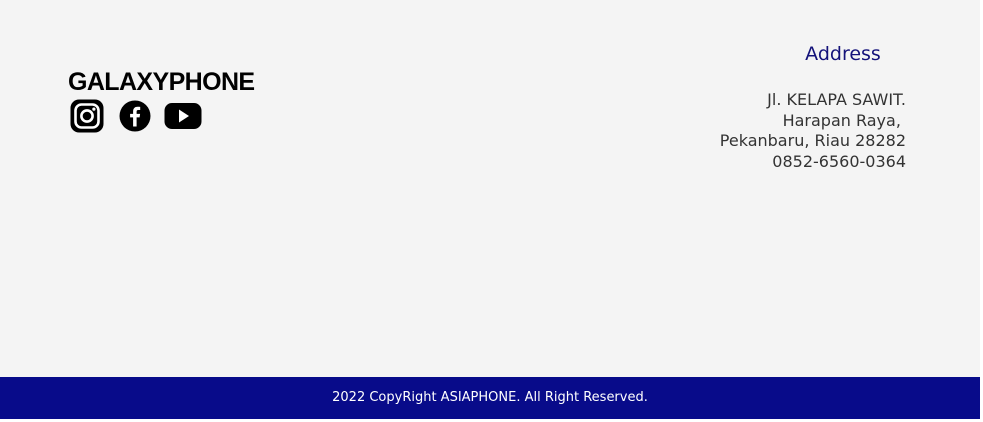  What do you see at coordinates (836, 99) in the screenshot?
I see `address-street: Jl. KELAPA SAWIT.` at bounding box center [836, 99].